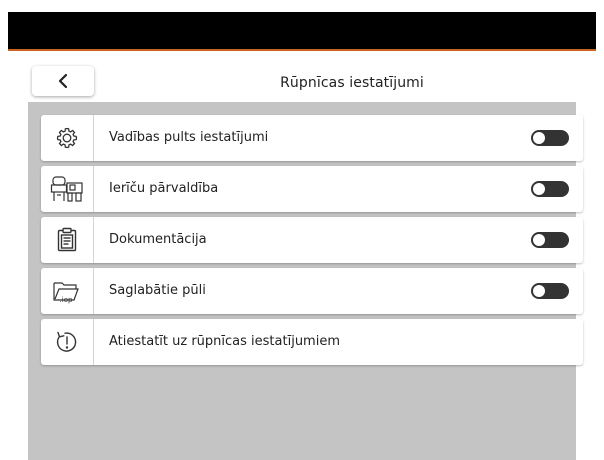  Describe the element at coordinates (157, 290) in the screenshot. I see `settings-item-label: Saglabātie pūli` at that location.